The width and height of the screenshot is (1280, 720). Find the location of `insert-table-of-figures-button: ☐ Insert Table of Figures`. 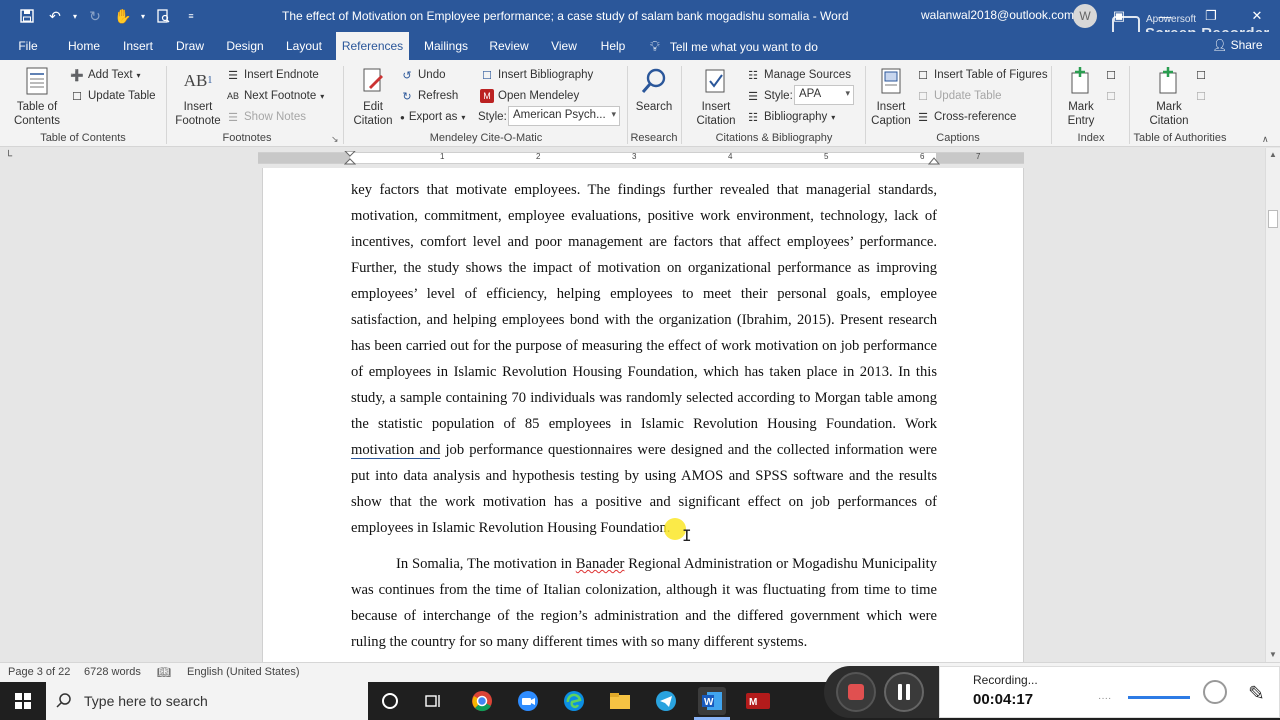

insert-table-of-figures-button: ☐ Insert Table of Figures is located at coordinates (982, 75).